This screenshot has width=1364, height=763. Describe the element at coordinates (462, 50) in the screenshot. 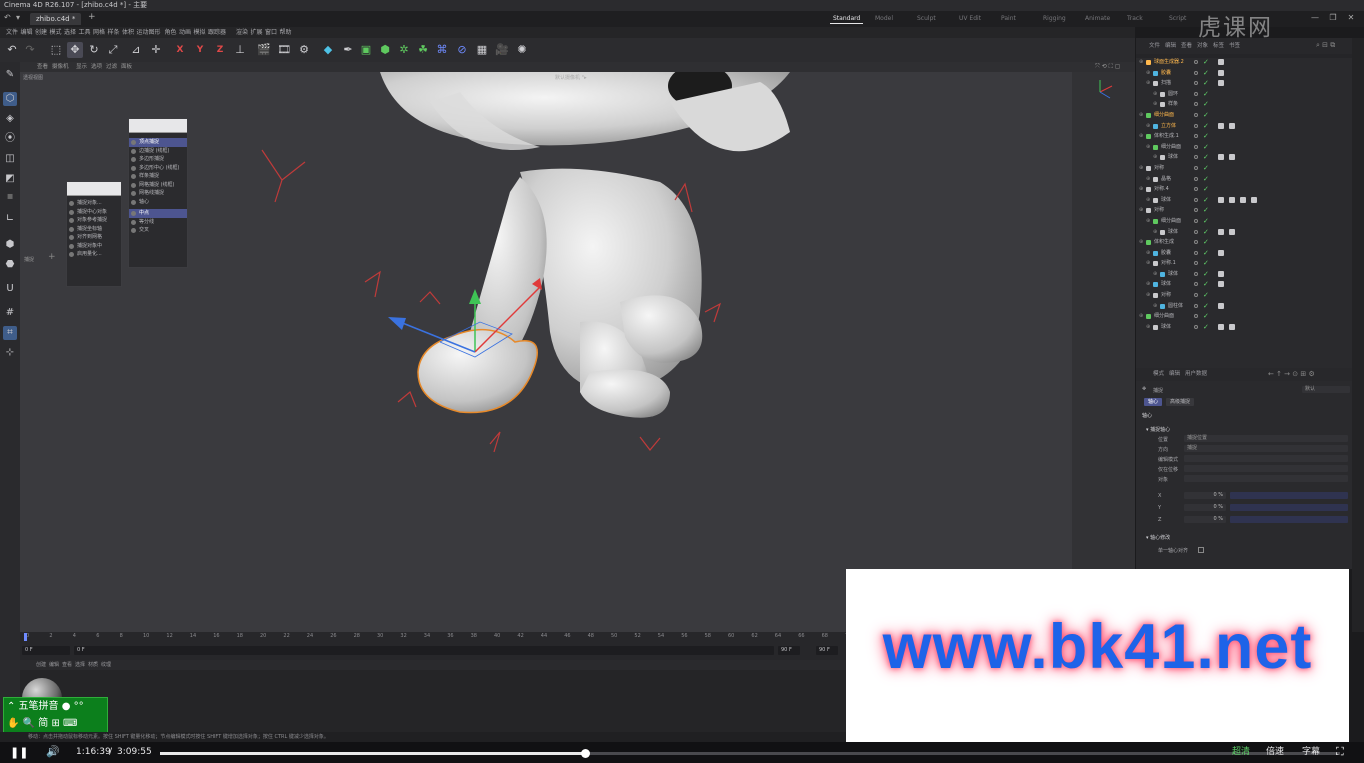

I see `field-icon: ⊘` at that location.